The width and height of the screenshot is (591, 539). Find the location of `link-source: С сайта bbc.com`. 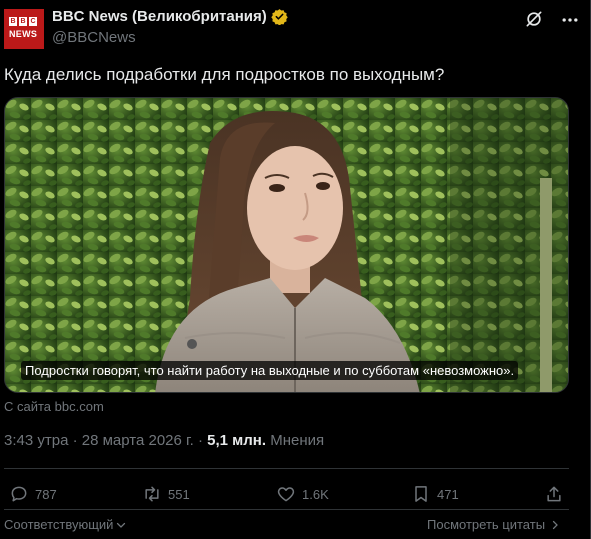

link-source: С сайта bbc.com is located at coordinates (54, 406).